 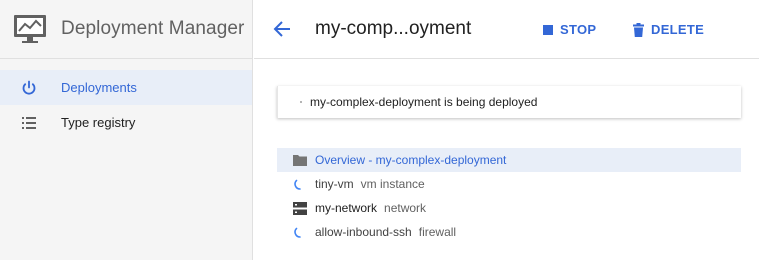 What do you see at coordinates (99, 87) in the screenshot?
I see `sidebar-item-label: Deployments` at bounding box center [99, 87].